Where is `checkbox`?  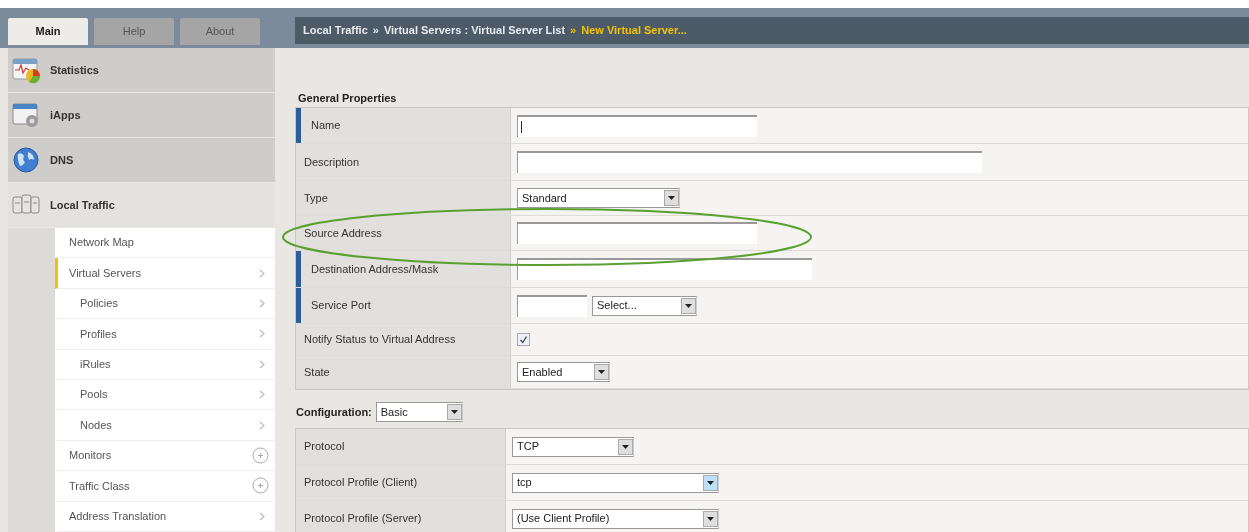
checkbox is located at coordinates (523, 339).